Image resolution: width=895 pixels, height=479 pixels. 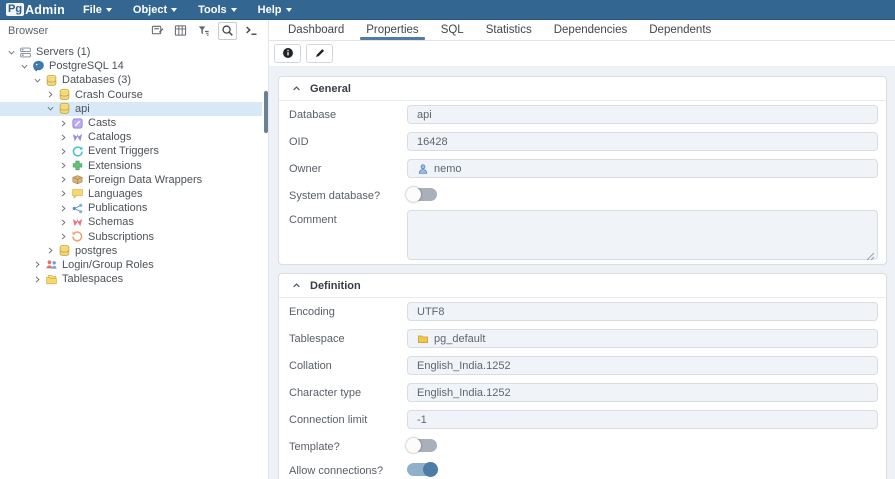 I want to click on pgadmin-logo: Pg Admin, so click(x=35, y=10).